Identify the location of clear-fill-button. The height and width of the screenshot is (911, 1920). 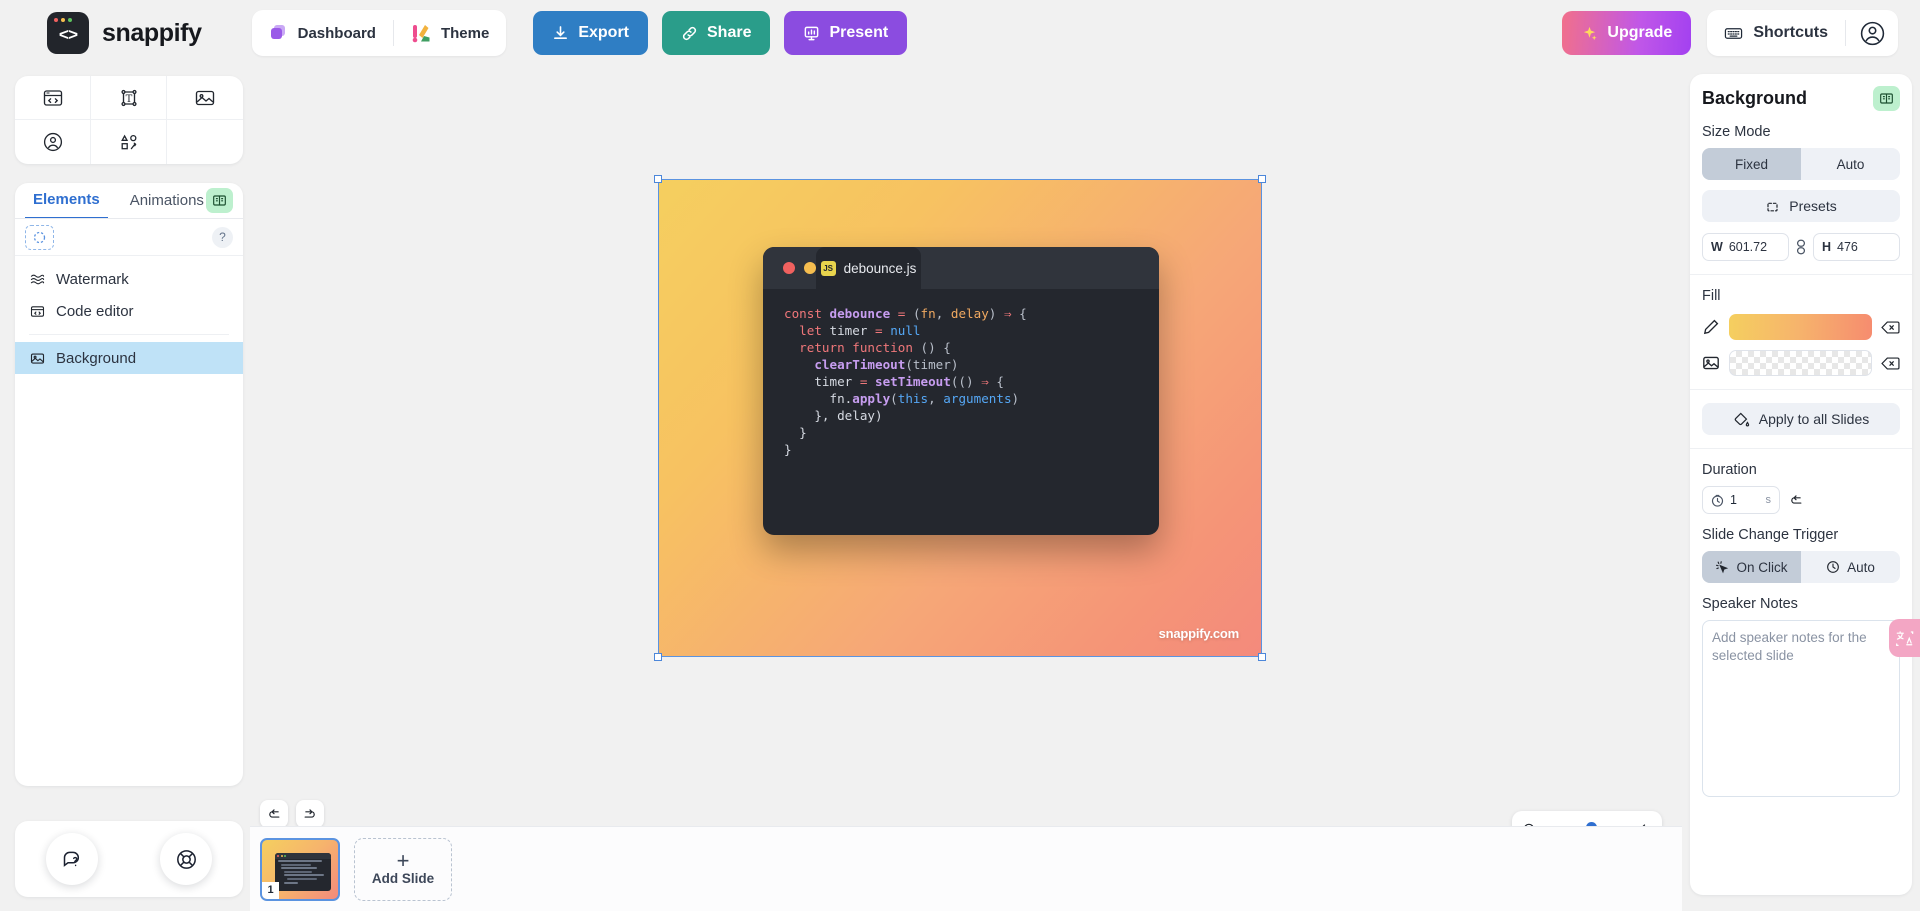
(1890, 327).